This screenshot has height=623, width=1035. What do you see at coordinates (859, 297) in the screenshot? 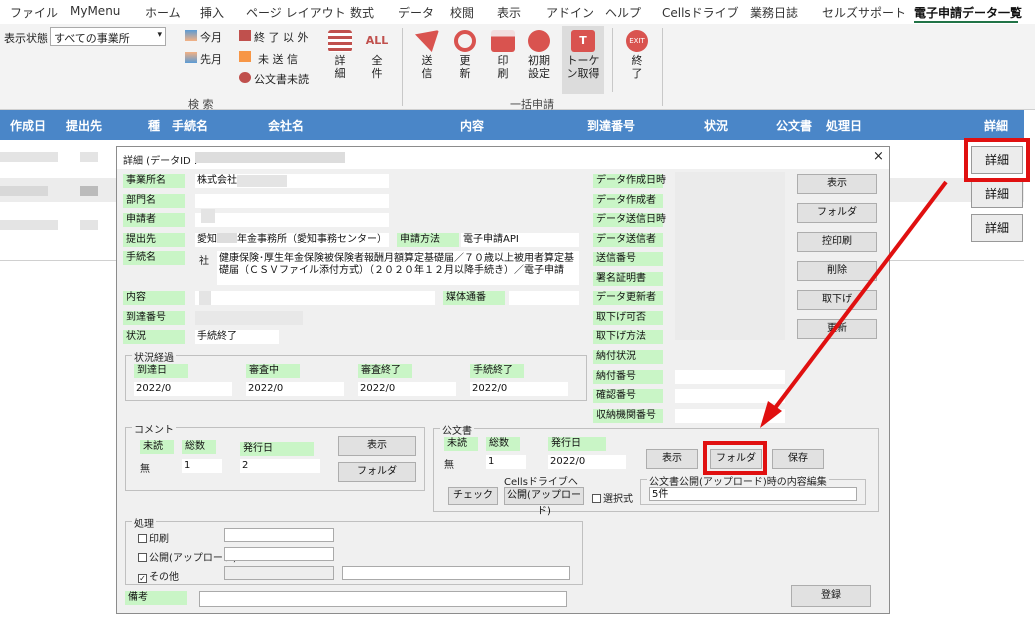
I see `arrow-line` at bounding box center [859, 297].